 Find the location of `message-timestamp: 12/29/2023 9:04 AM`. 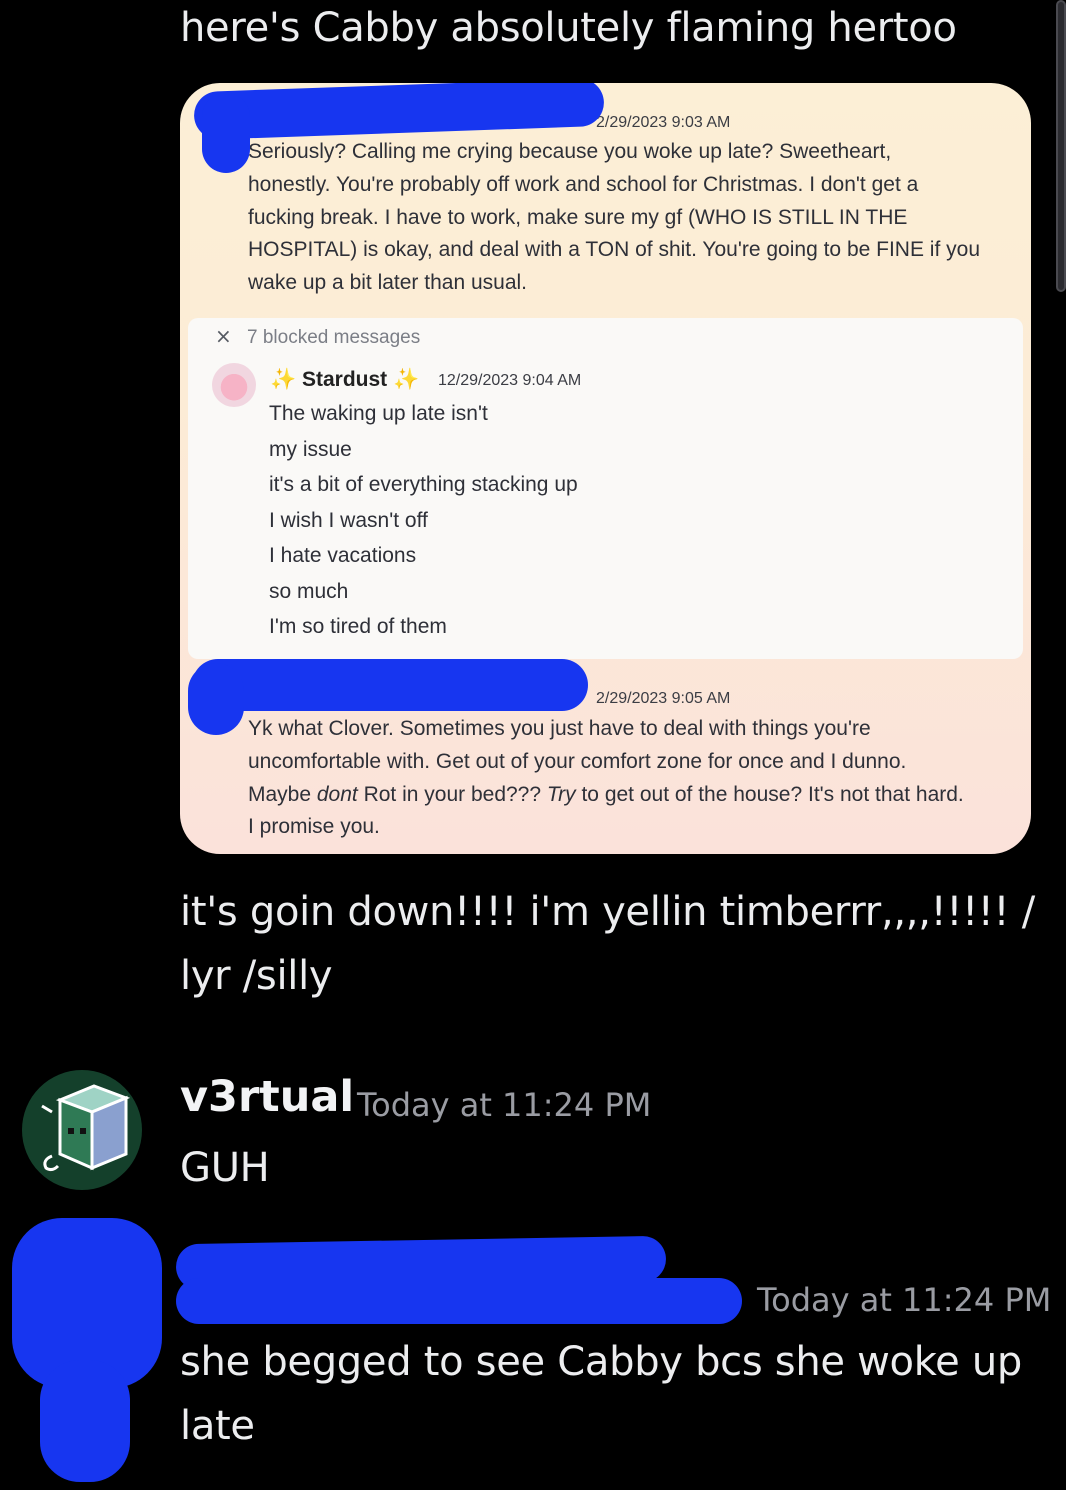

message-timestamp: 12/29/2023 9:04 AM is located at coordinates (510, 380).